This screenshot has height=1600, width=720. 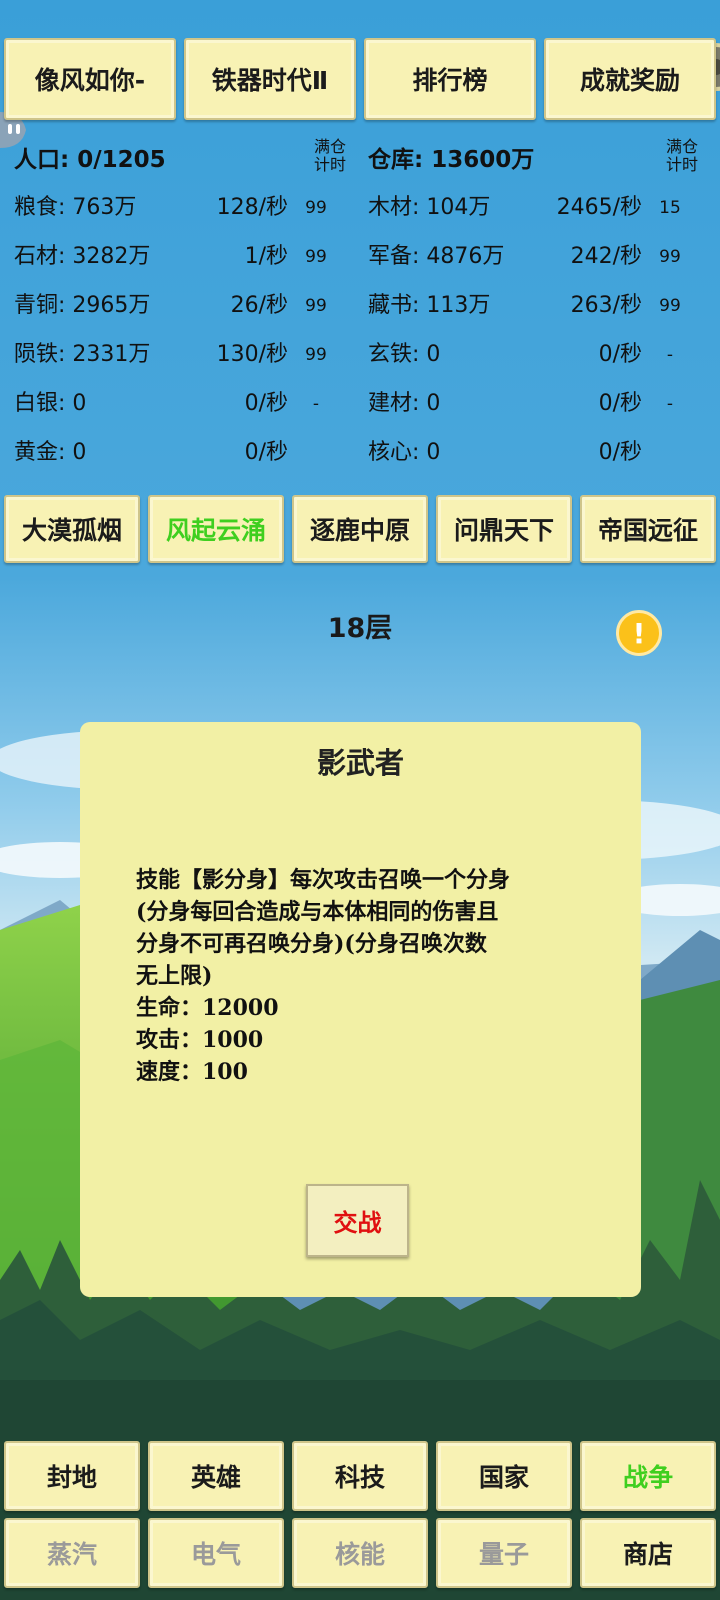 What do you see at coordinates (670, 208) in the screenshot?
I see `resource-full-timer: 15` at bounding box center [670, 208].